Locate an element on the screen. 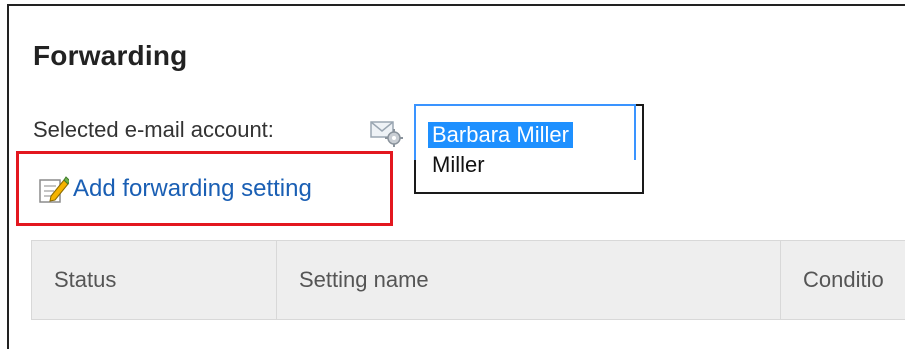  add-forwarding-label: Add forwarding setting is located at coordinates (192, 188).